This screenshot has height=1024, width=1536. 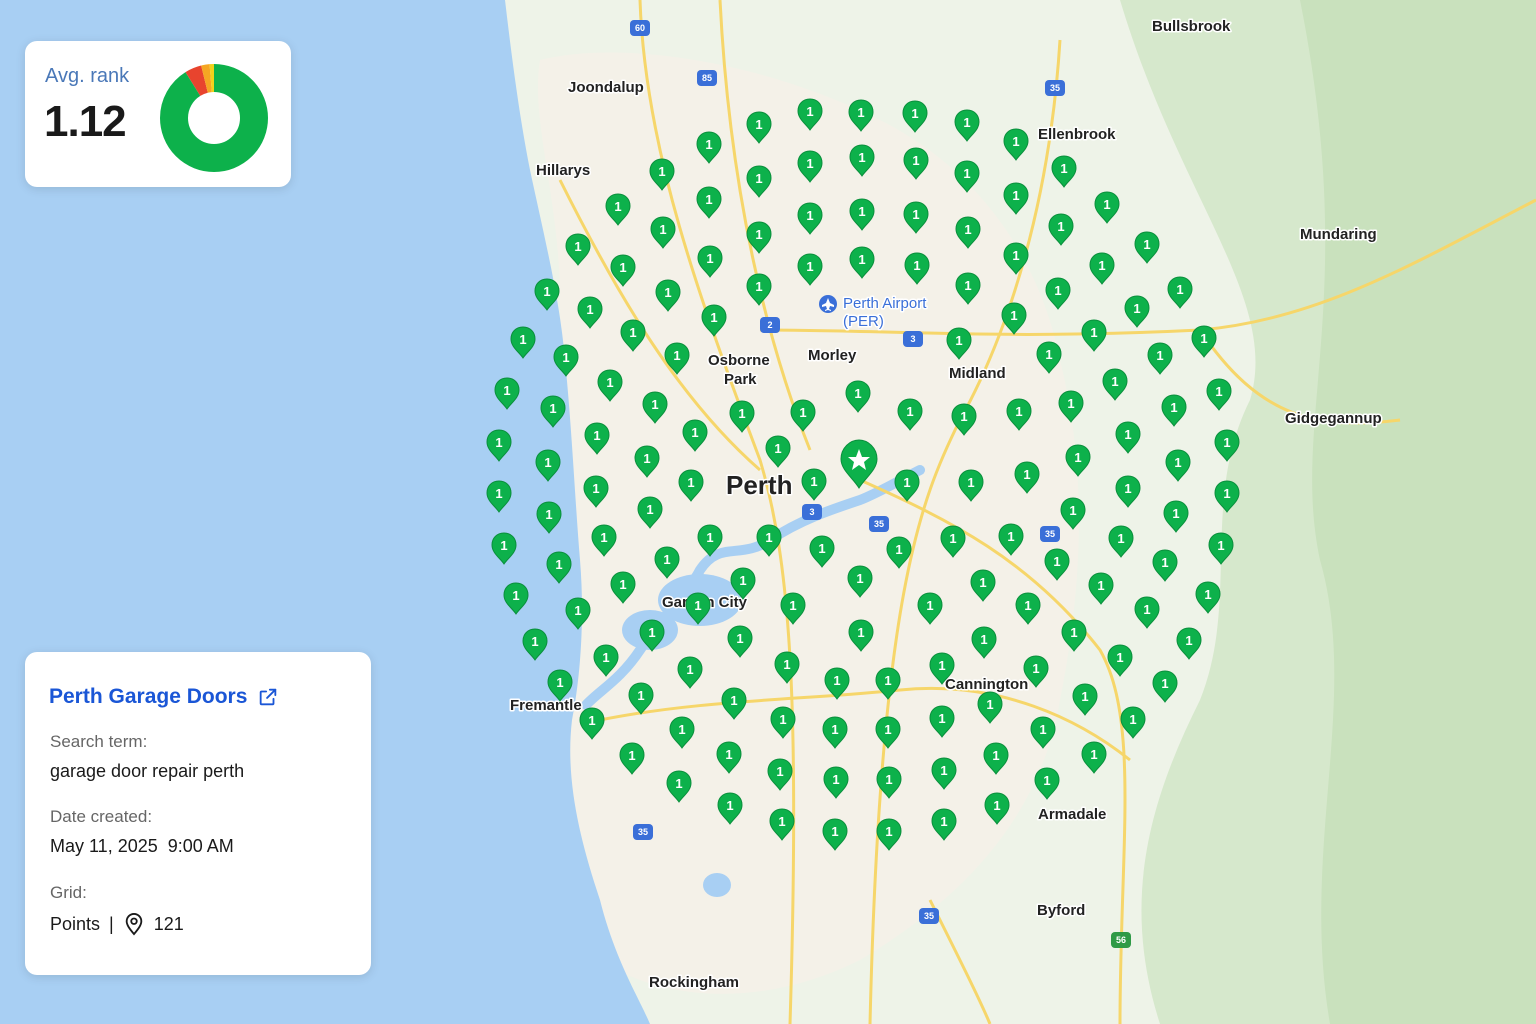 I want to click on svg-text: 60, so click(x=640, y=28).